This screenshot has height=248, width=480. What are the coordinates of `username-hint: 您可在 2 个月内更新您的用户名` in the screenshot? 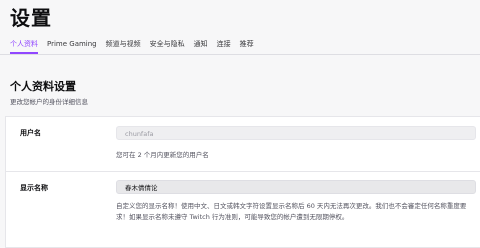 It's located at (162, 155).